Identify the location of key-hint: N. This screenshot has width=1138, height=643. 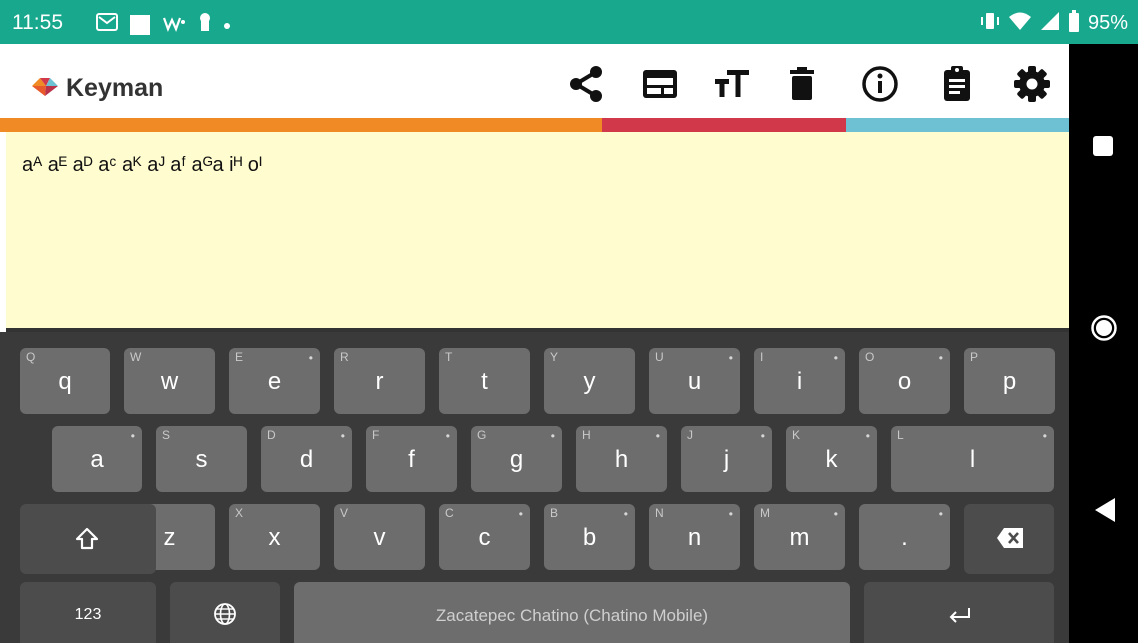
(659, 513).